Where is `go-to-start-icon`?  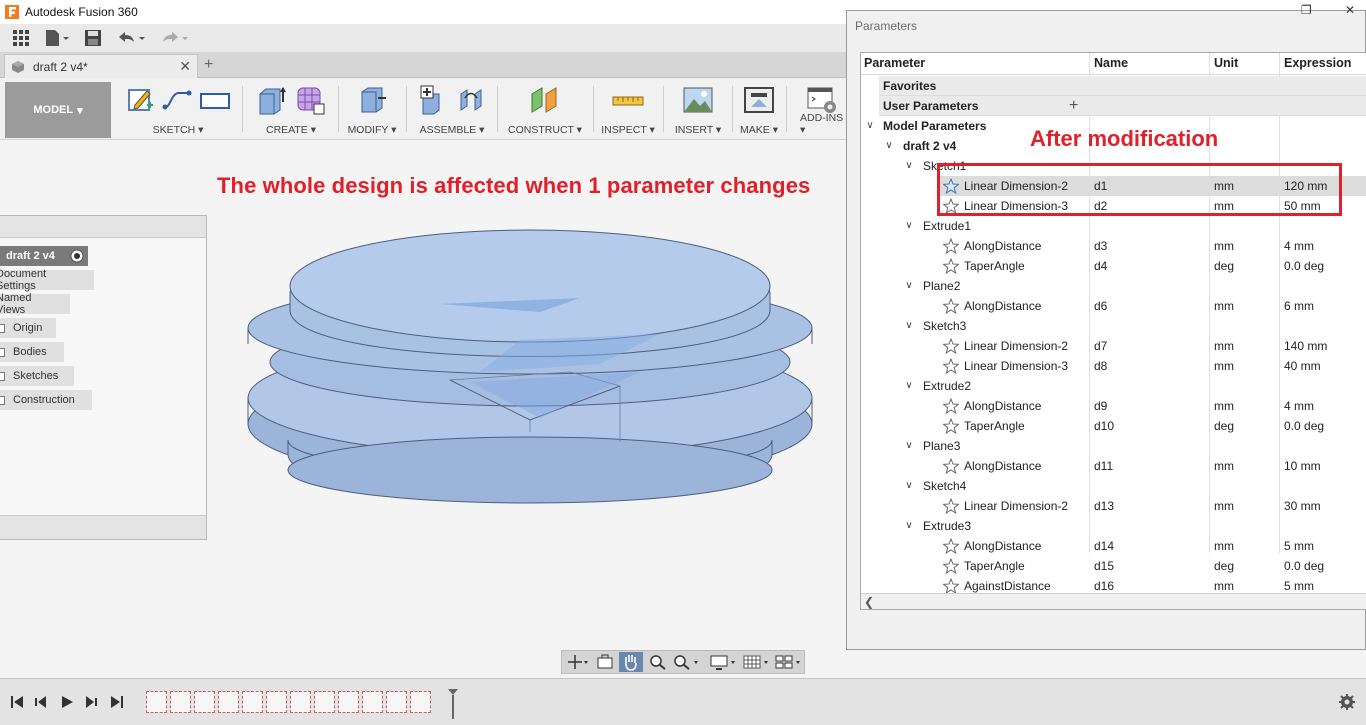 go-to-start-icon is located at coordinates (17, 702).